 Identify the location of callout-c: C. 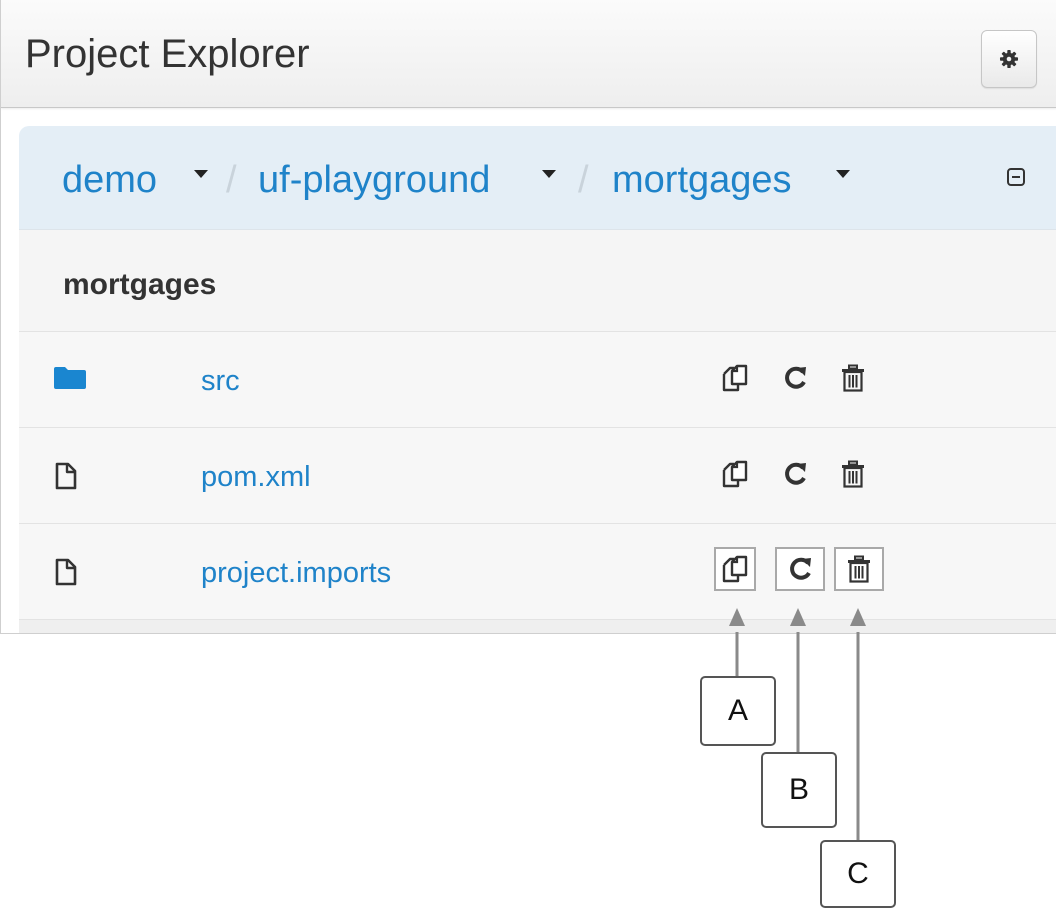
(858, 874).